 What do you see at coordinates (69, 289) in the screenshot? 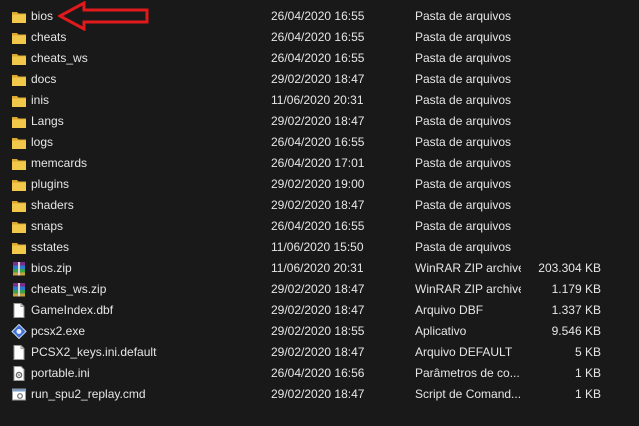
I see `file-name: cheats_ws.zip` at bounding box center [69, 289].